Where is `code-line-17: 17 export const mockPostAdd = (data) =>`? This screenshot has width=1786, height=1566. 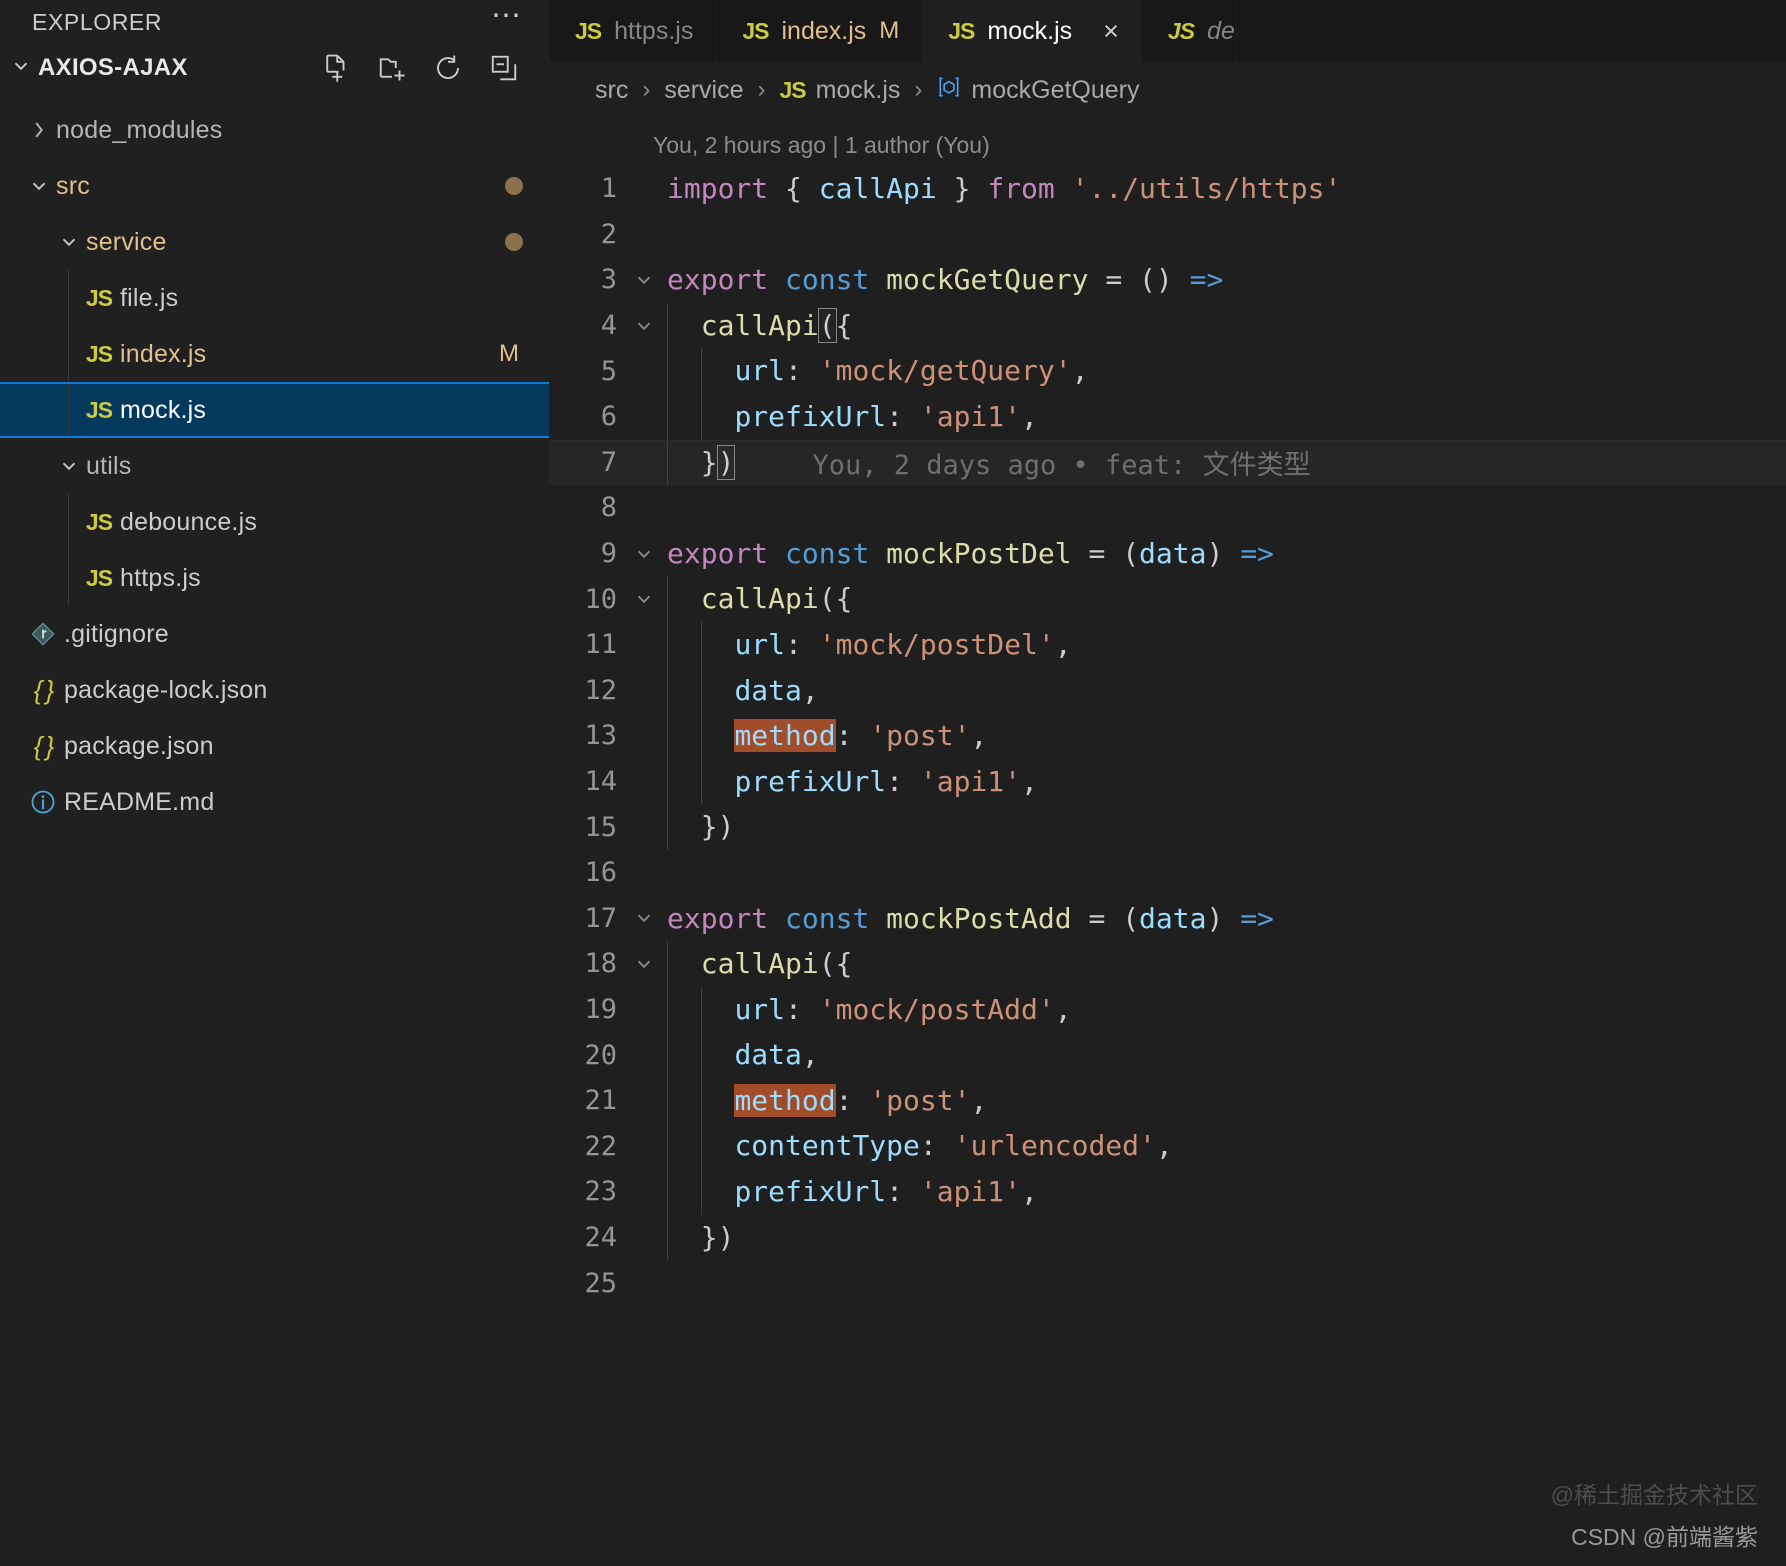 code-line-17: 17 export const mockPostAdd = (data) => is located at coordinates (1167, 919).